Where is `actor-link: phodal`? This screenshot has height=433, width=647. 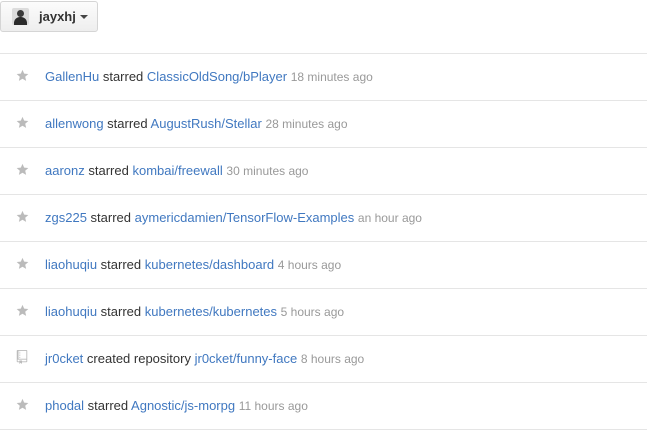 actor-link: phodal is located at coordinates (64, 405).